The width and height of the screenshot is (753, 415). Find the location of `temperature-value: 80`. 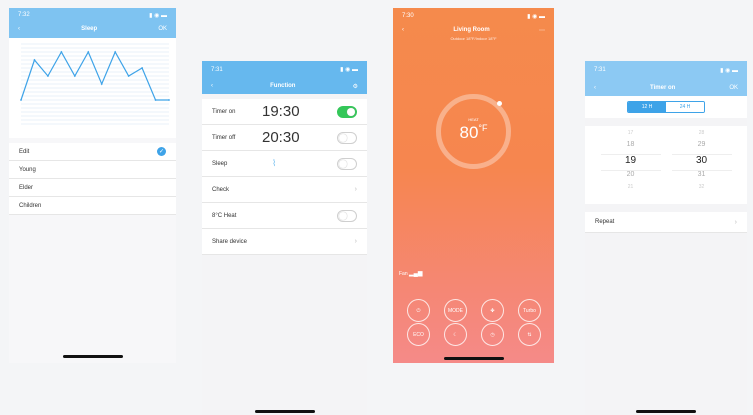

temperature-value: 80 is located at coordinates (469, 132).